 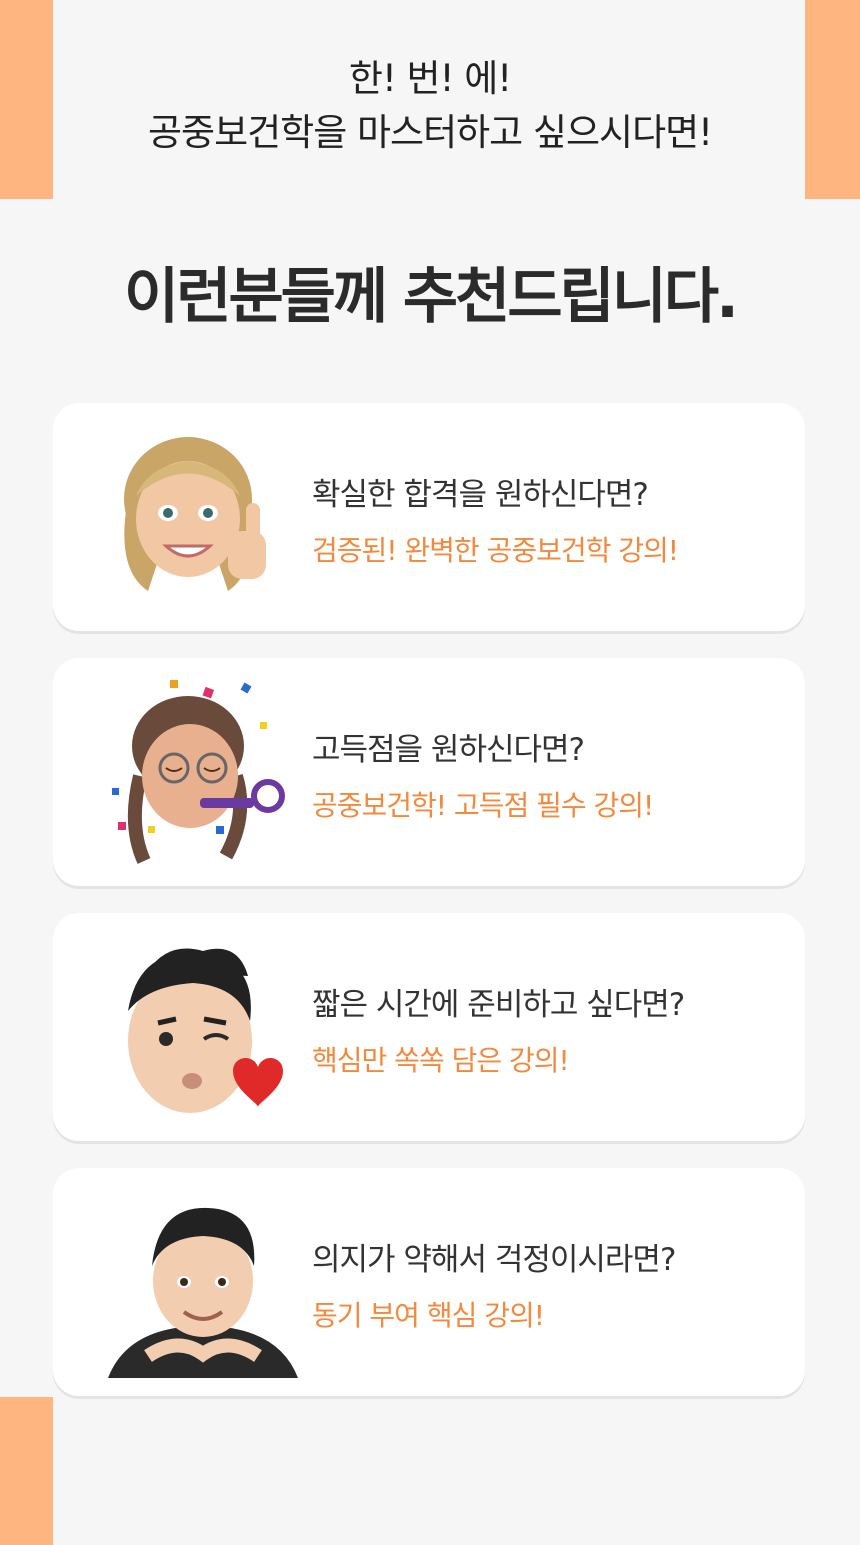 I want to click on card-answer: 핵심만 쏙쏙 담은 강의!, so click(x=441, y=1060).